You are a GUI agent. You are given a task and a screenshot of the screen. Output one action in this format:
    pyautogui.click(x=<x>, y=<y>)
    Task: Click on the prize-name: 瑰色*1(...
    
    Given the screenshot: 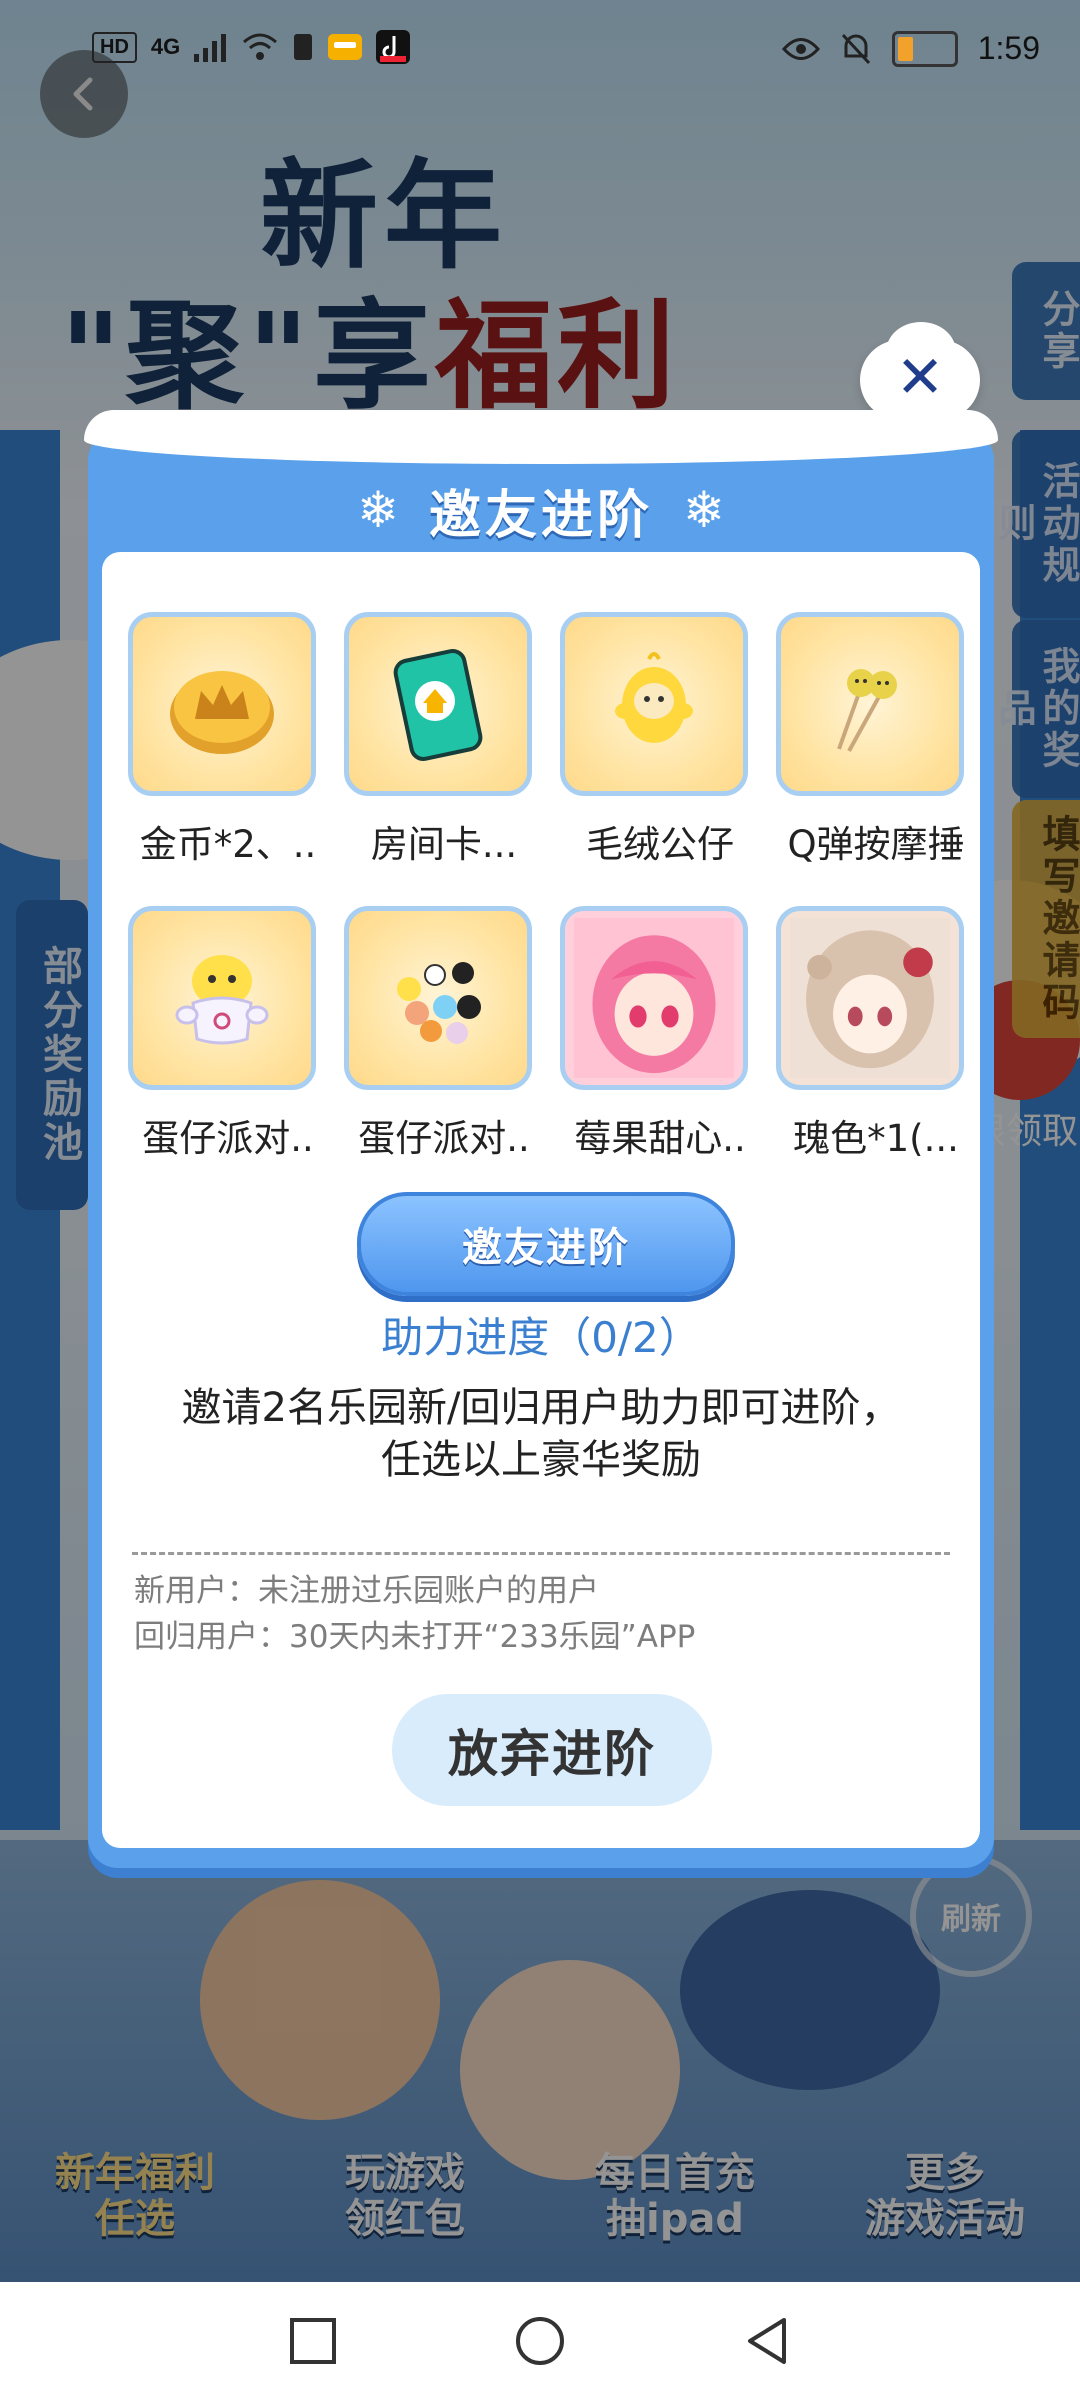 What is the action you would take?
    pyautogui.click(x=876, y=1138)
    